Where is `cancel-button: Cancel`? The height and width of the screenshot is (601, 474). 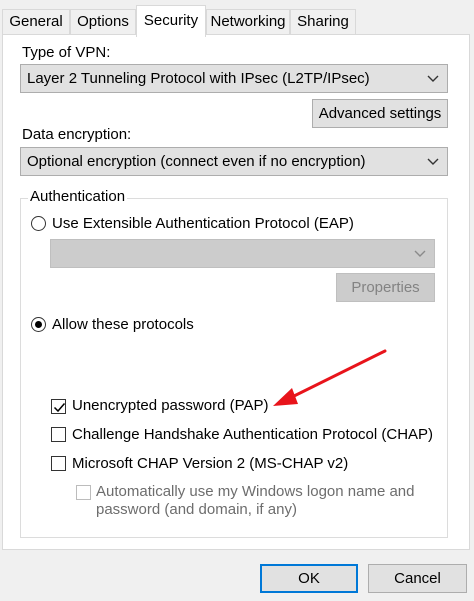
cancel-button: Cancel is located at coordinates (417, 578).